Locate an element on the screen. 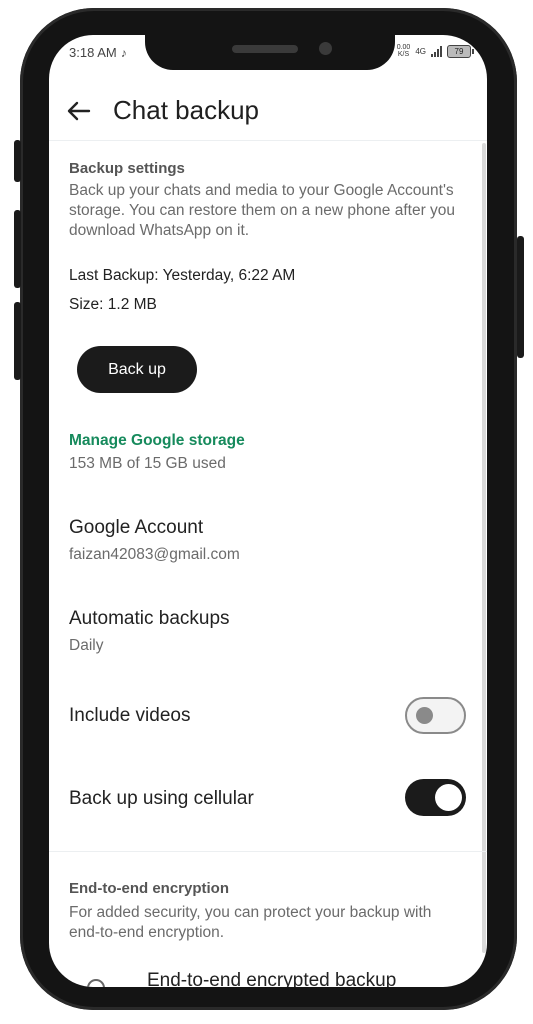 Image resolution: width=533 pixels, height=1024 pixels. tiktok-icon: ♪ is located at coordinates (123, 53).